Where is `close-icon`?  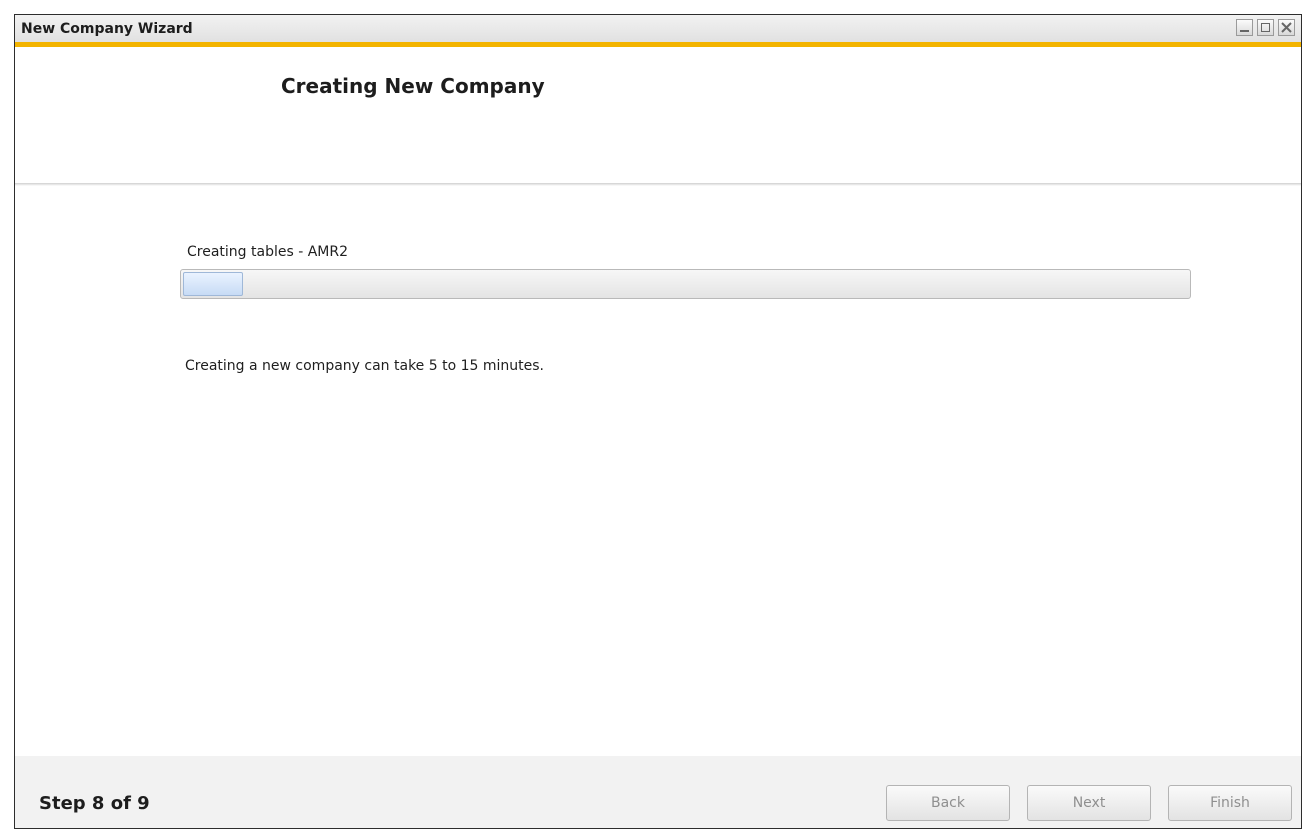
close-icon is located at coordinates (1286, 27).